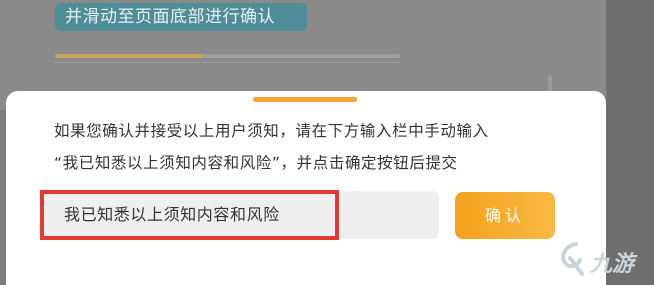 The image size is (654, 285). I want to click on instruction-line-2: “我已知悉以上须知内容和风险”，并点击确定按钮后提交, so click(256, 163).